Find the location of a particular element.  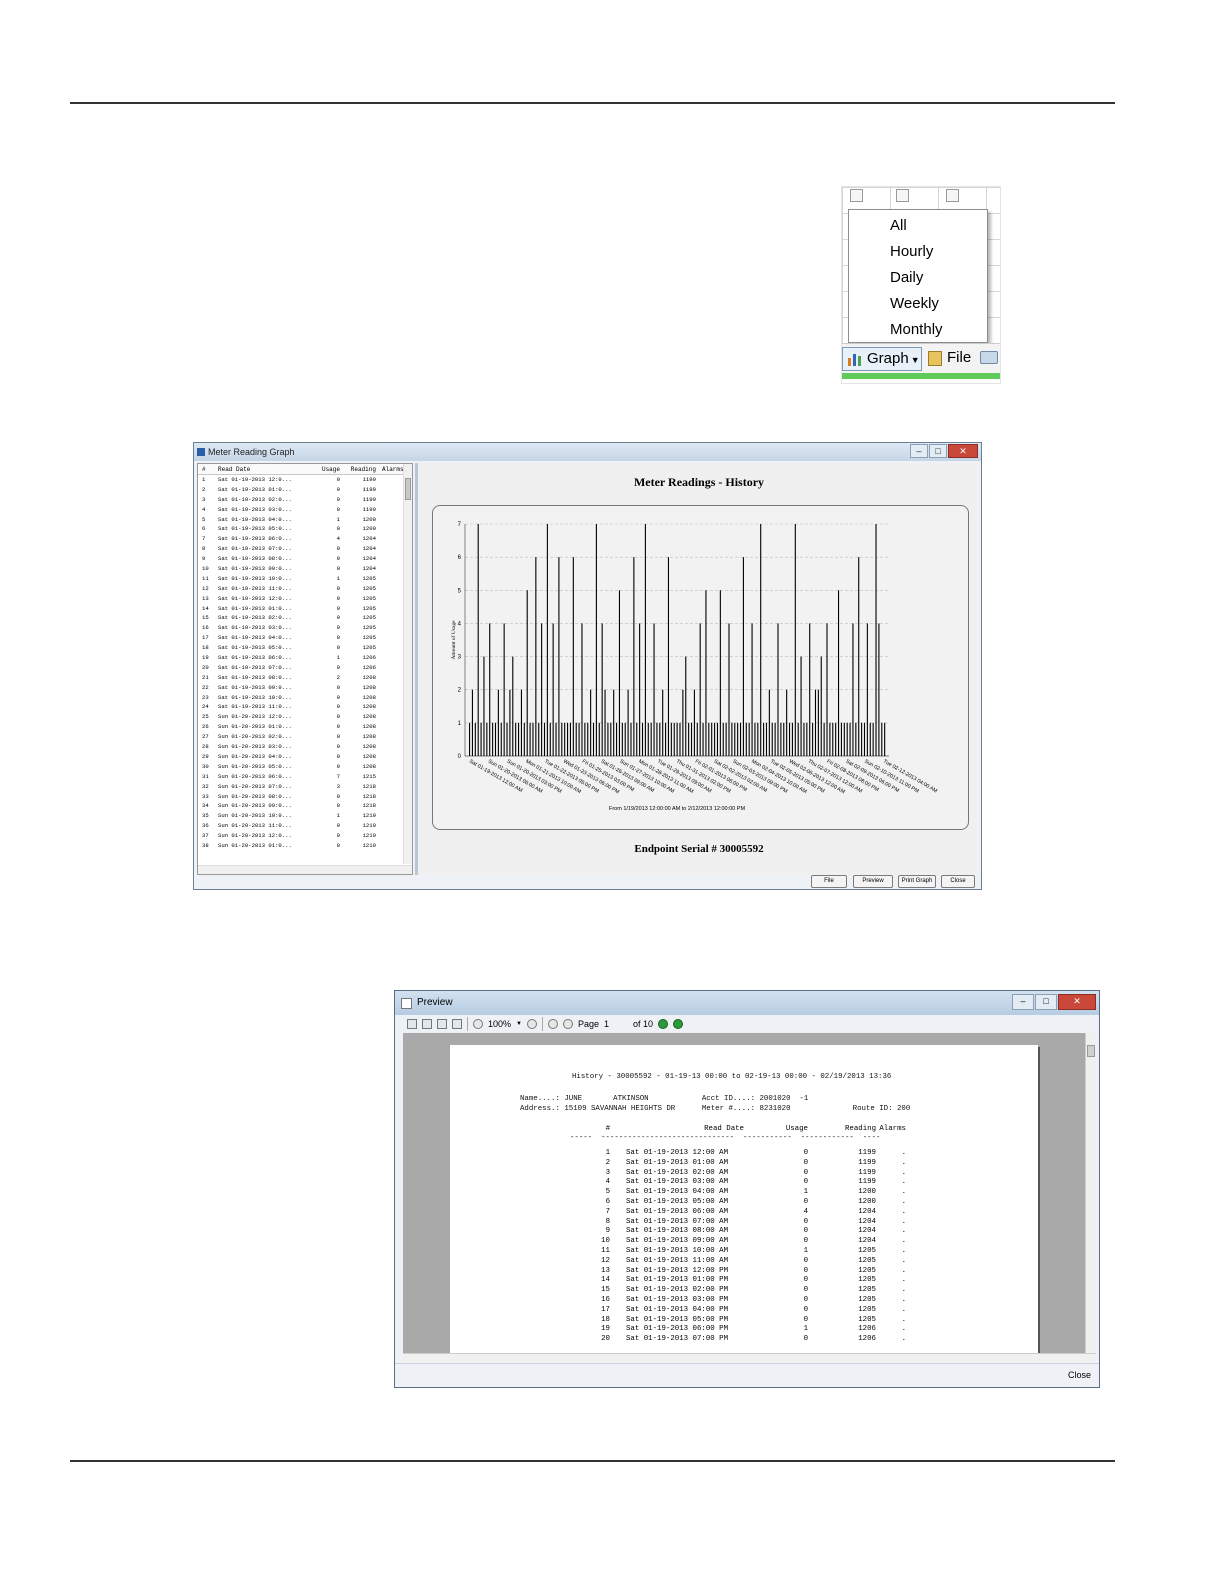

list-item: 21 Sat 01-19-2013 08:0... 2 1208 is located at coordinates (305, 678).